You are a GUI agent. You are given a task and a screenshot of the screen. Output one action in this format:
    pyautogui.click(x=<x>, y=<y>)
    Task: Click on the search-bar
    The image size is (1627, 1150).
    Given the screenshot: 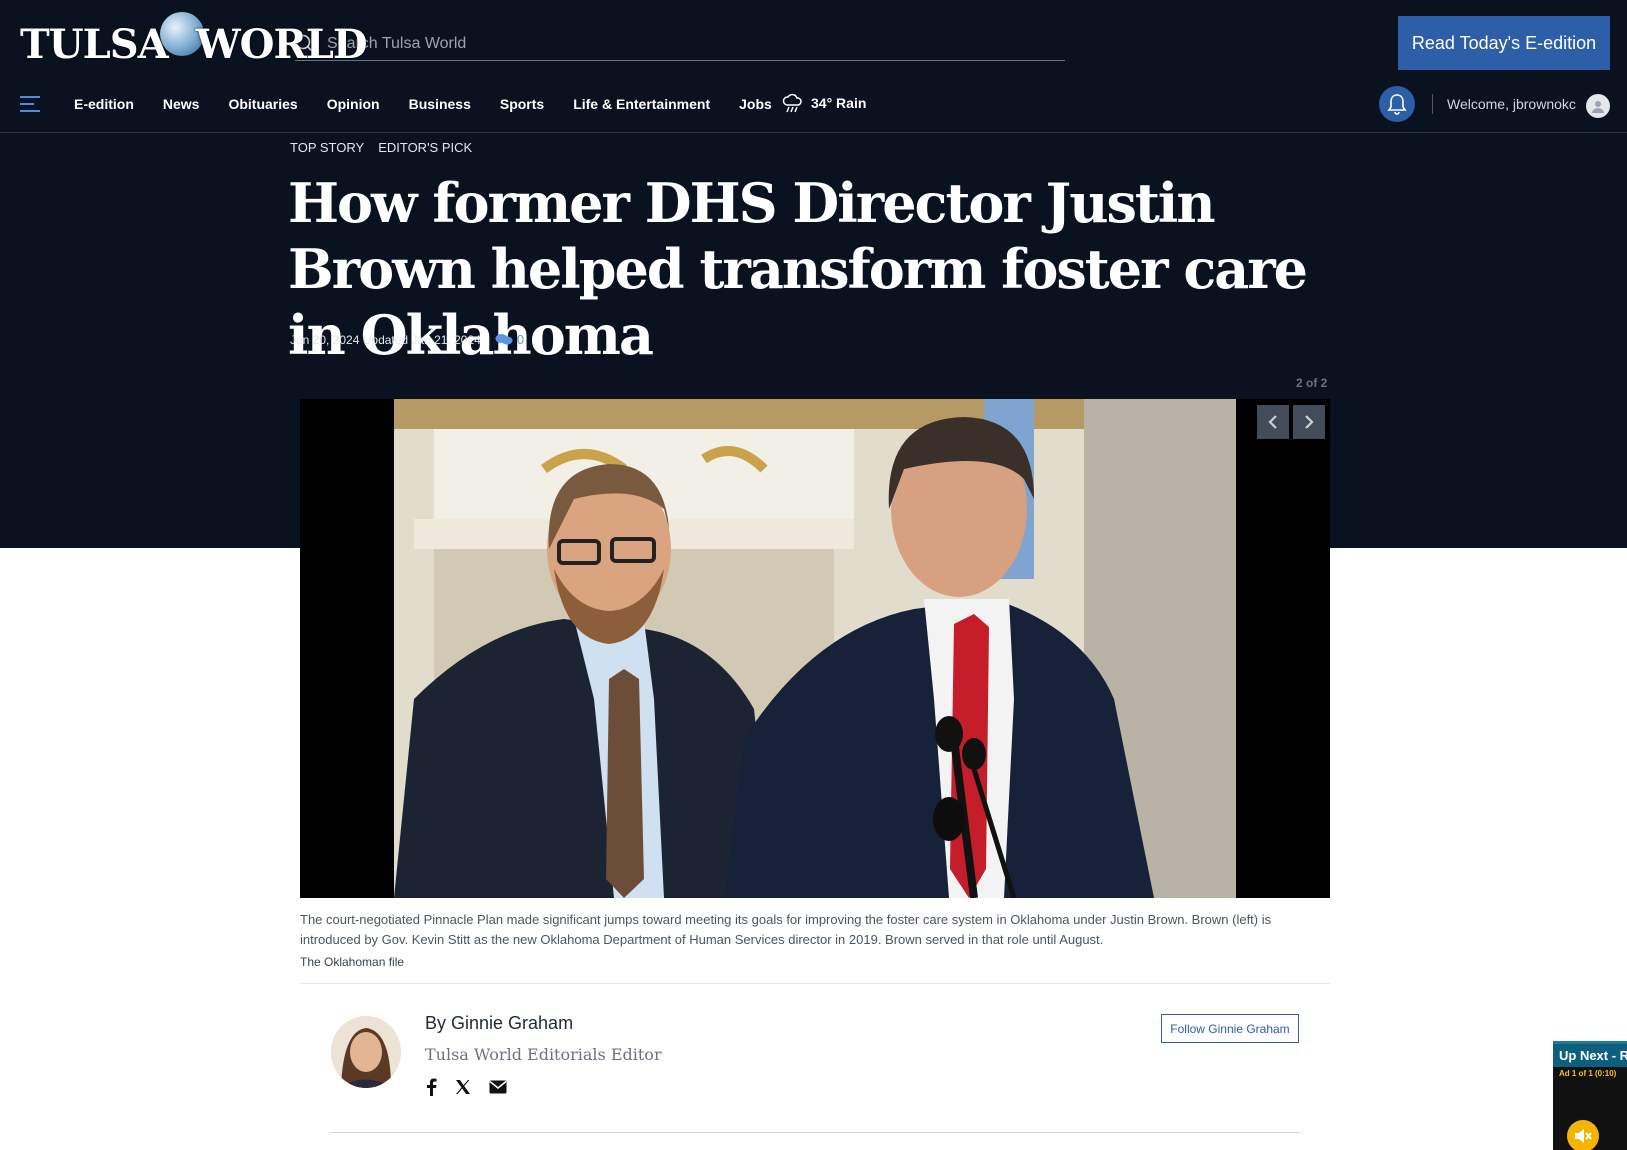 What is the action you would take?
    pyautogui.click(x=680, y=44)
    